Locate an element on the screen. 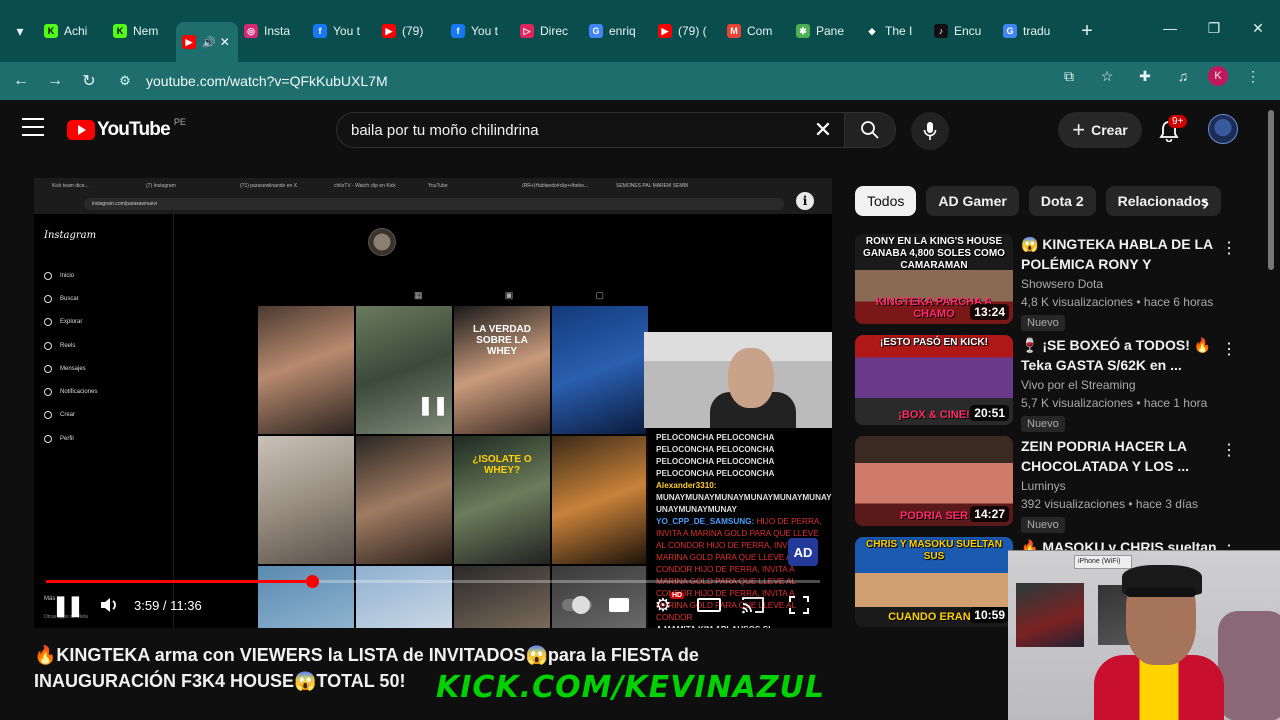  media-control-icon: ♫ is located at coordinates (1183, 76).